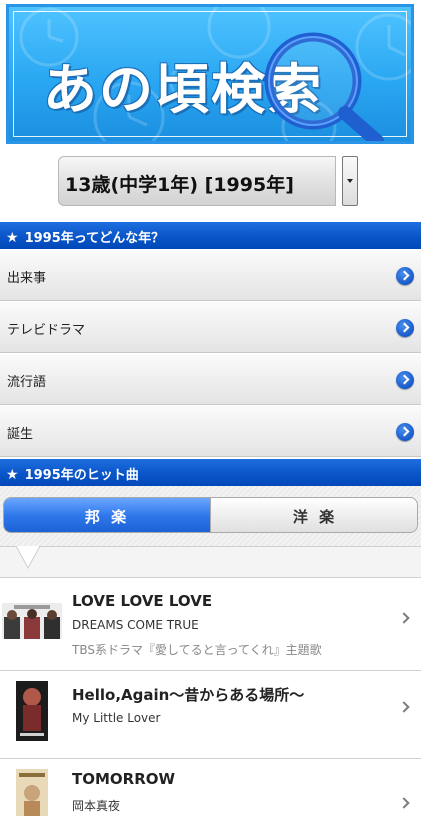  Describe the element at coordinates (324, 86) in the screenshot. I see `magnifier-icon` at that location.